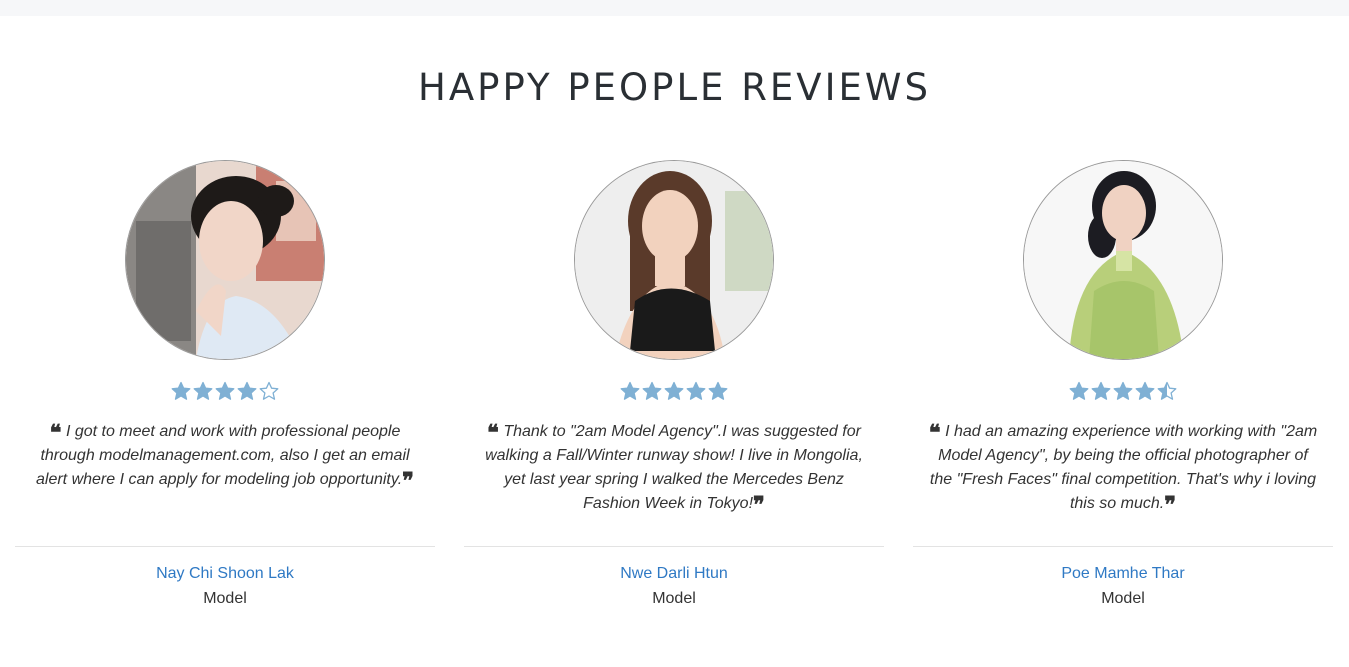 The height and width of the screenshot is (667, 1349). I want to click on reviewer-name-link: Poe Mamhe Thar, so click(1123, 574).